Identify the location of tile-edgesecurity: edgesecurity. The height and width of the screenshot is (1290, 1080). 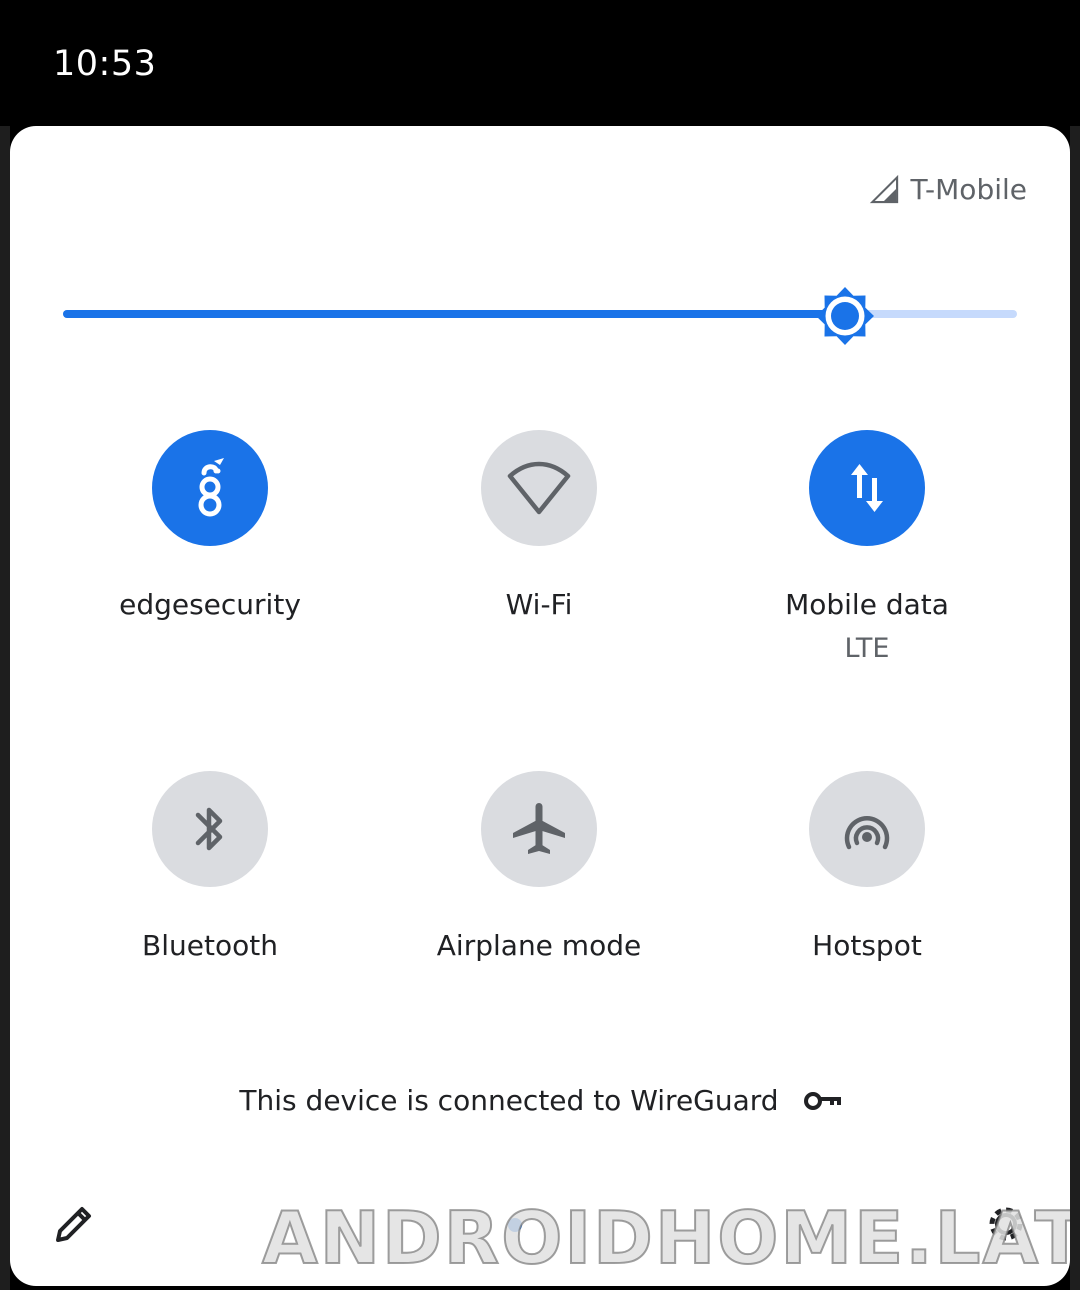
(210, 525).